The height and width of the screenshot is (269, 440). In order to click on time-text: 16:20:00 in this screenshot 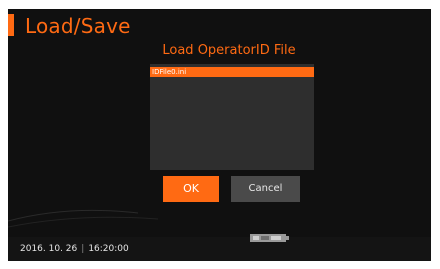, I will do `click(108, 249)`.